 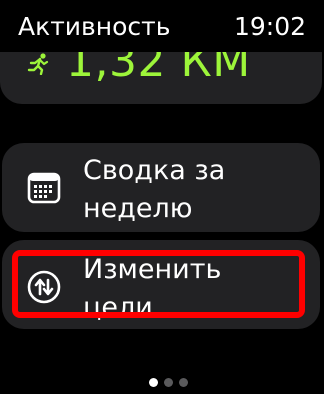 What do you see at coordinates (198, 289) in the screenshot?
I see `change-goals-label: Изменить цели` at bounding box center [198, 289].